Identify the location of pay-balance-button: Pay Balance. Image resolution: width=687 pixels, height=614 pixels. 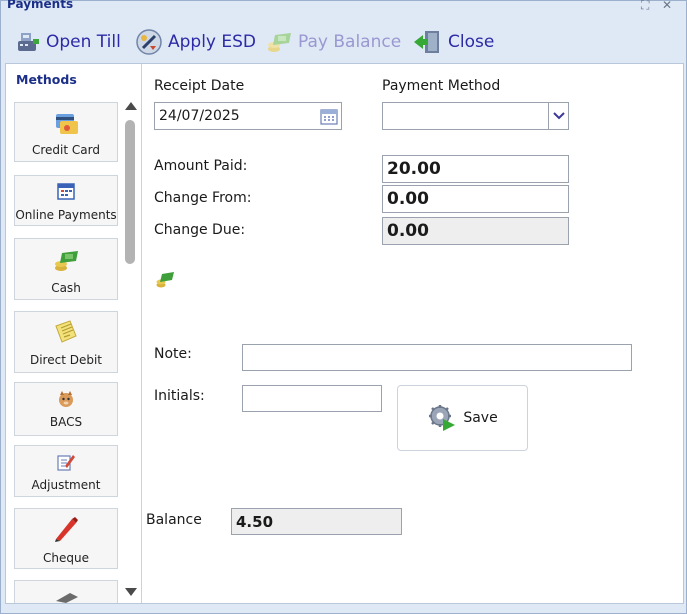
(333, 42).